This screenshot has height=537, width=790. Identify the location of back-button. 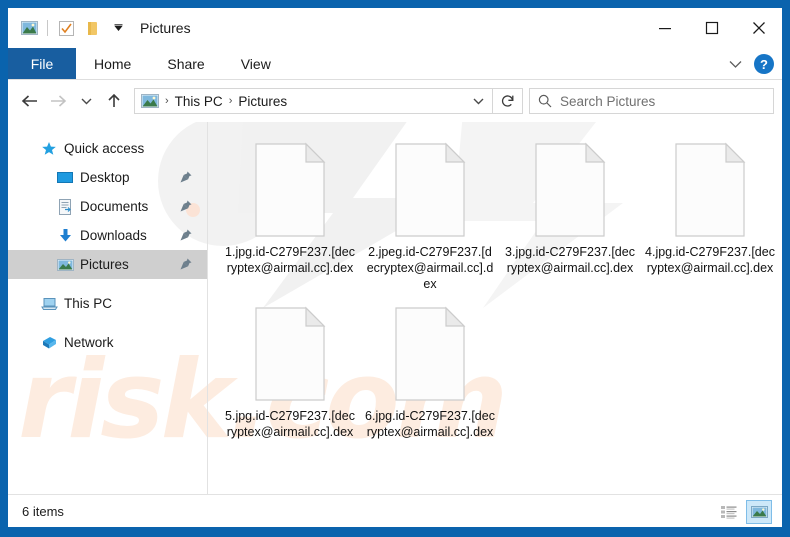
(30, 101).